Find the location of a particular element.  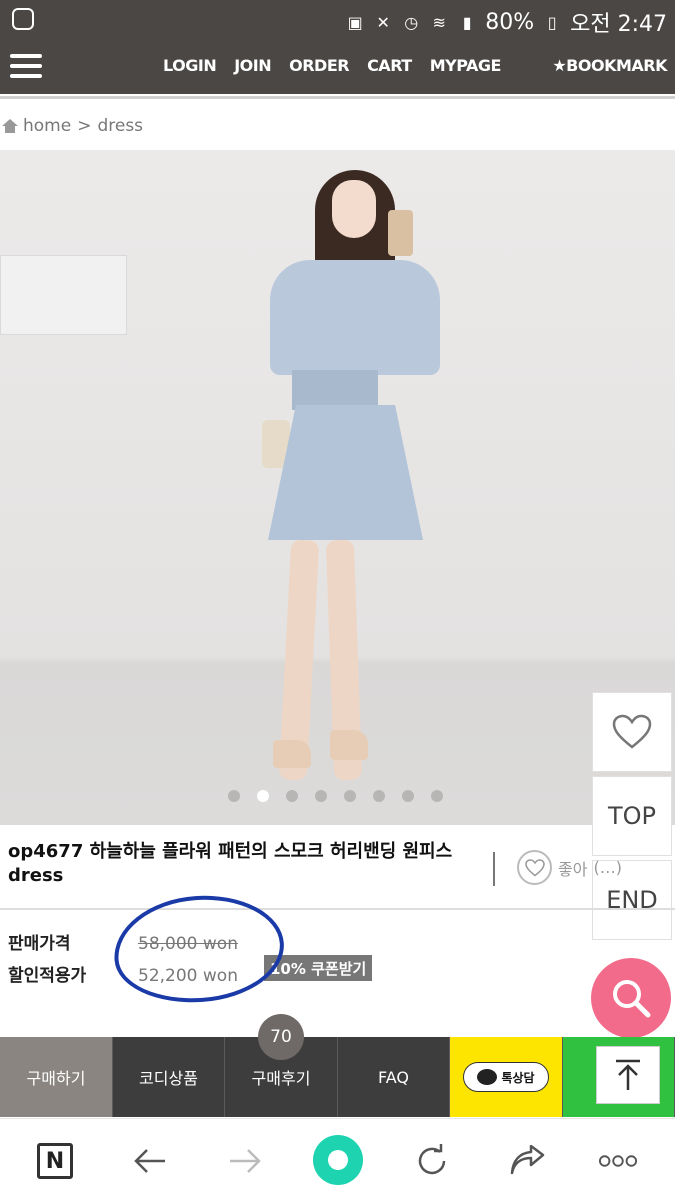

status-icons: ▣ ✕ ◷ ≋ ▮ 80% ▯ 오전 2:47 is located at coordinates (506, 22).